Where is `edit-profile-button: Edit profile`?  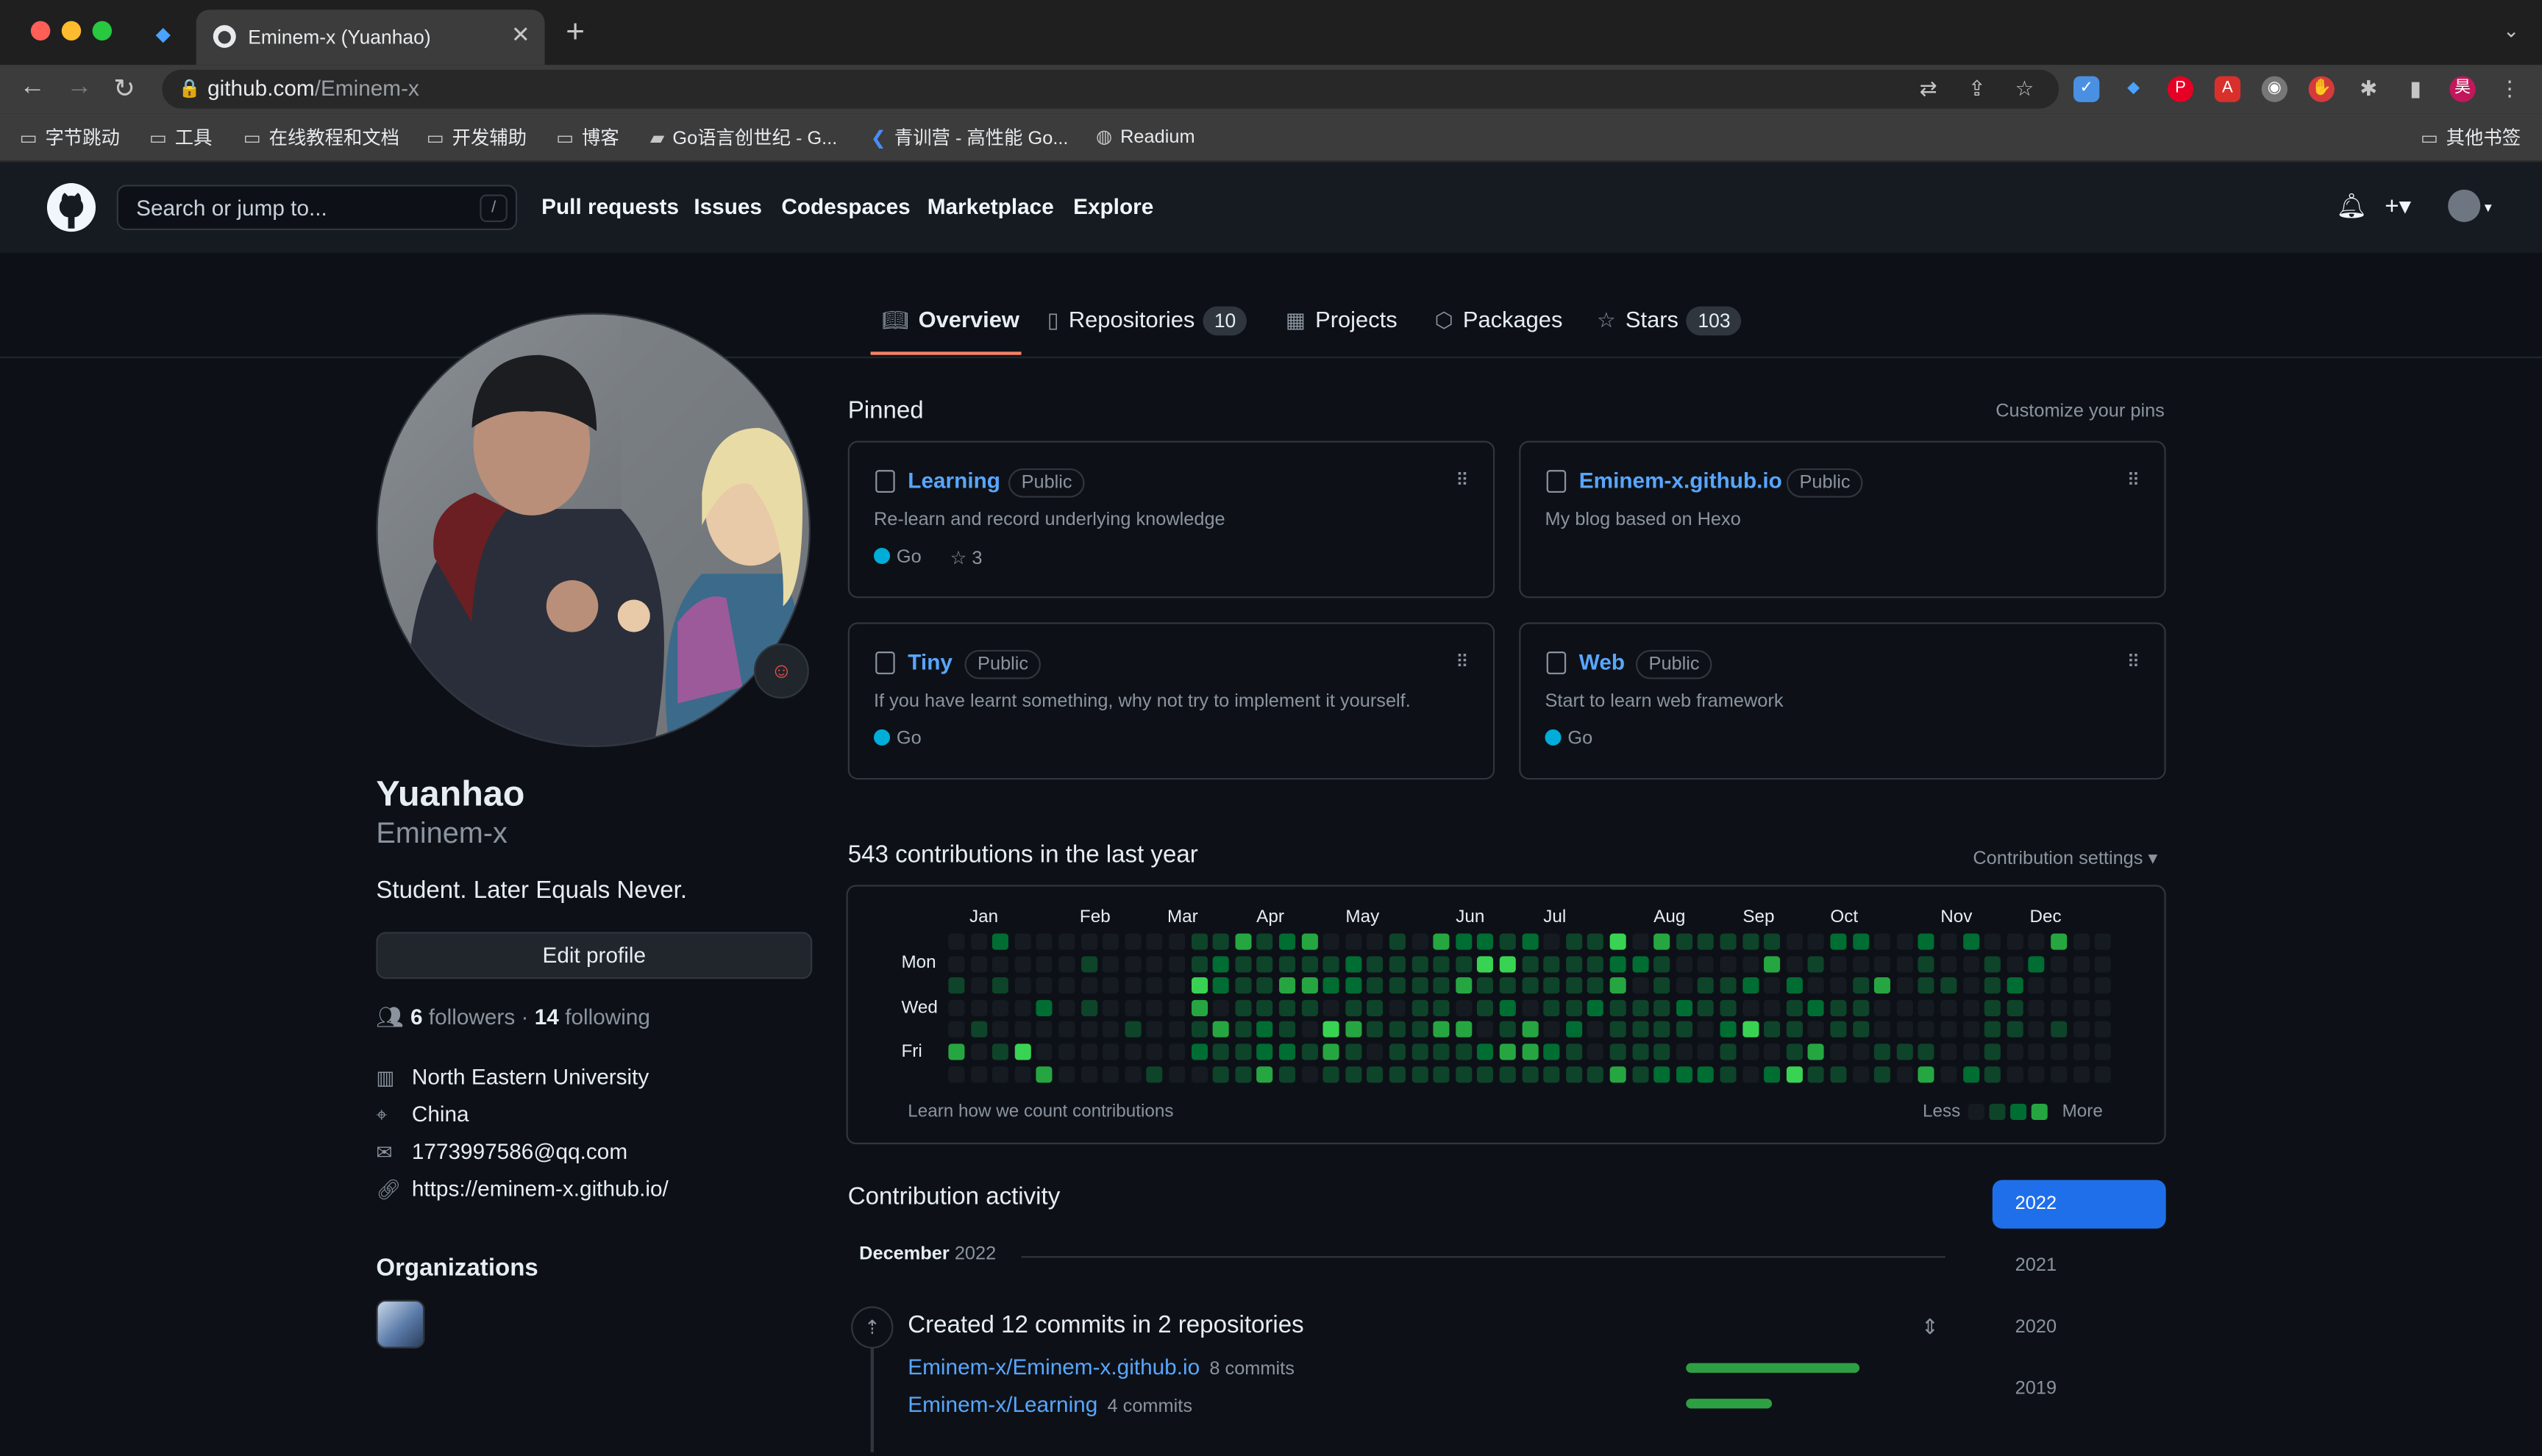
edit-profile-button: Edit profile is located at coordinates (594, 955).